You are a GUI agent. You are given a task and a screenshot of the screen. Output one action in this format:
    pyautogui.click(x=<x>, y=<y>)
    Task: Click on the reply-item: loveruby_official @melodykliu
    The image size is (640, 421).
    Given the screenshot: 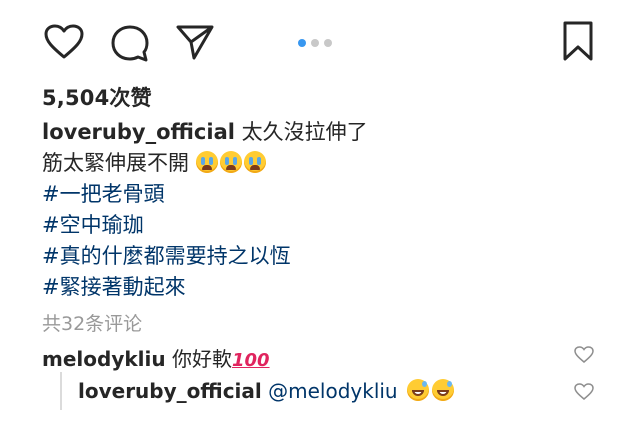 What is the action you would take?
    pyautogui.click(x=266, y=391)
    